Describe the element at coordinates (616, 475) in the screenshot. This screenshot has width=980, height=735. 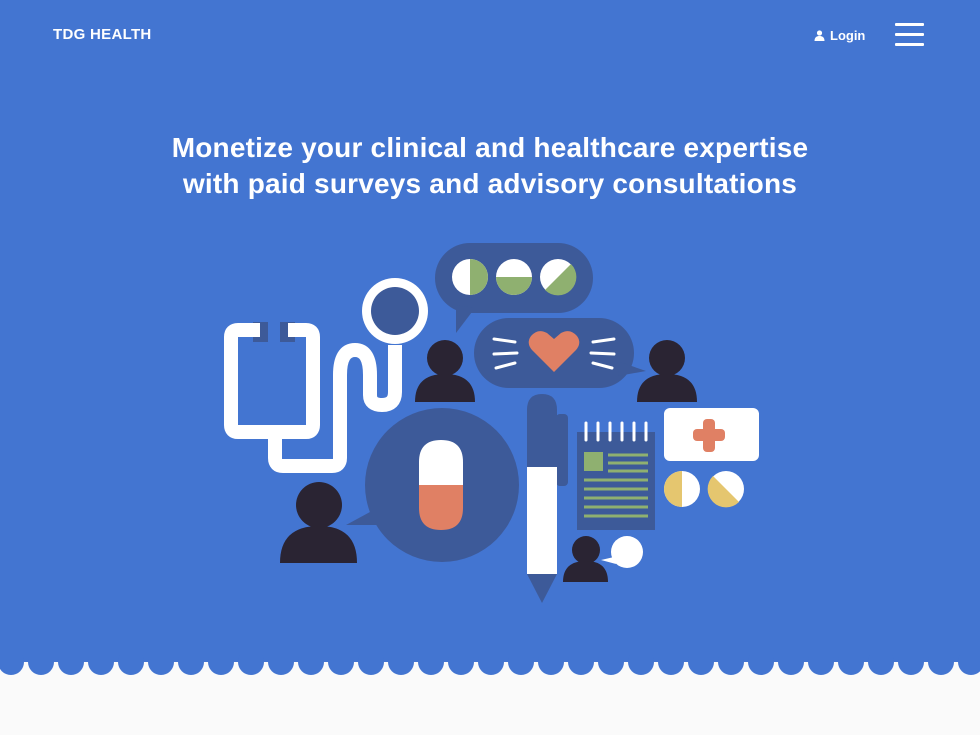
I see `notepad-icon` at that location.